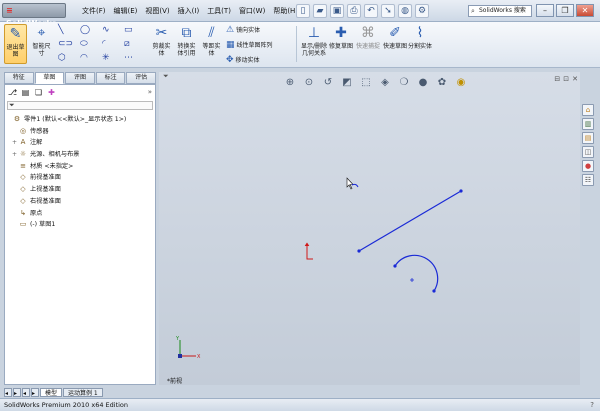 This screenshot has width=600, height=411. I want to click on zoom-area-icon: ⊙, so click(309, 83).